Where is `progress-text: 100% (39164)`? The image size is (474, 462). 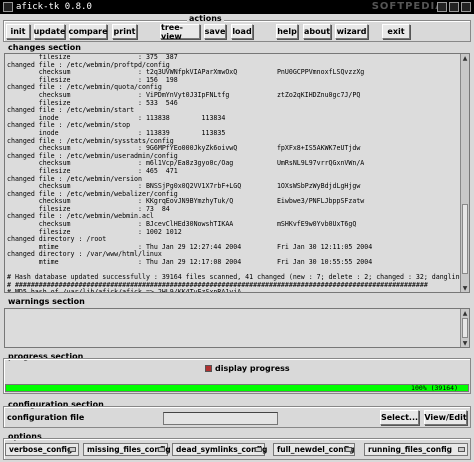 progress-text: 100% (39164) is located at coordinates (434, 388).